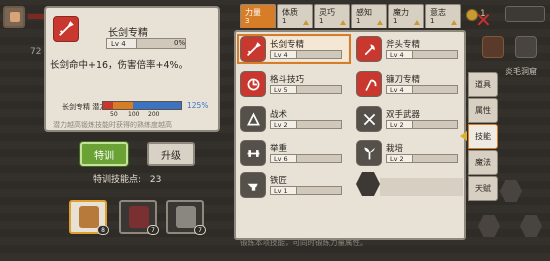  What do you see at coordinates (369, 16) in the screenshot?
I see `tab-perception: 感知 1` at bounding box center [369, 16].